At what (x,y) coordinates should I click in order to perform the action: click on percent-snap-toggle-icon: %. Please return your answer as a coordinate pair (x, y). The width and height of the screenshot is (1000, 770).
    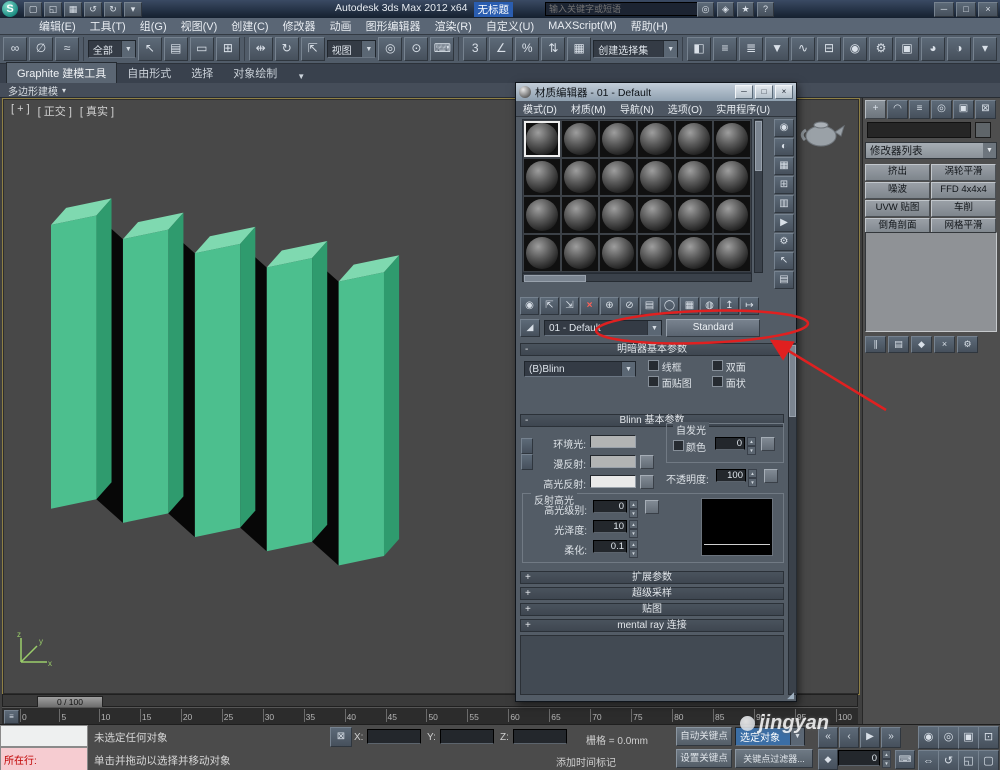
    Looking at the image, I should click on (527, 49).